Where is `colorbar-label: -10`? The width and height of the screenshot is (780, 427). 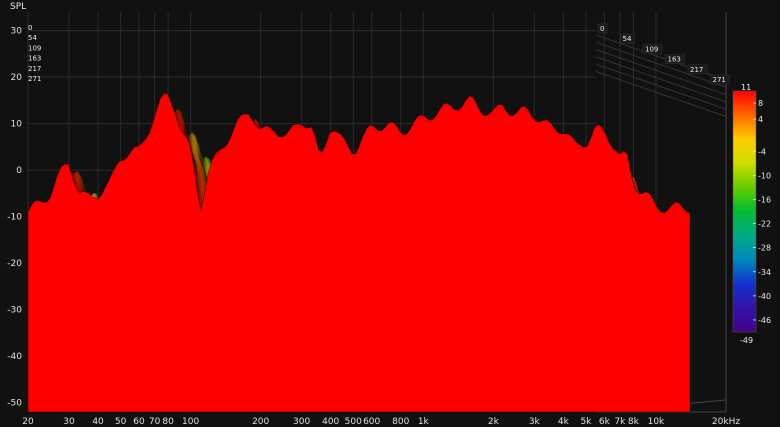 colorbar-label: -10 is located at coordinates (764, 175).